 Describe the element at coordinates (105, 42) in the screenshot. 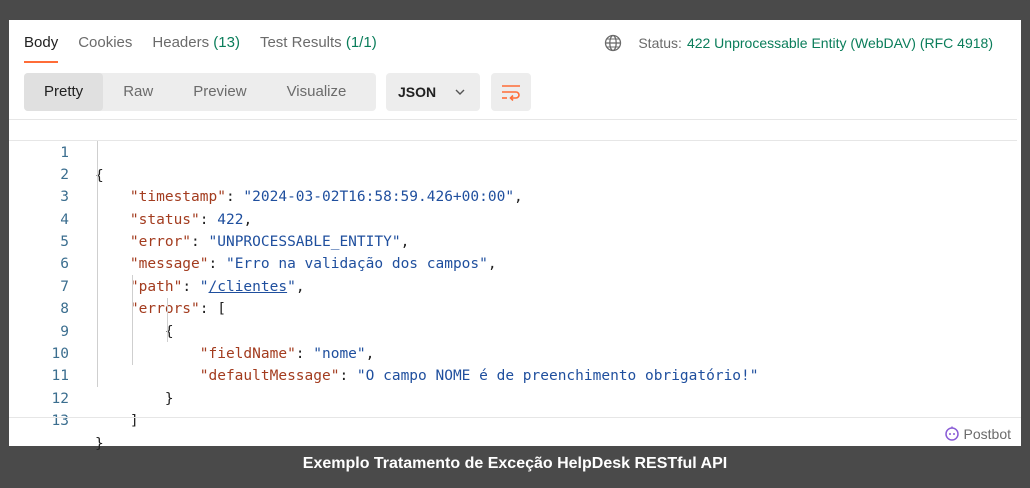

I see `tab-label: Cookies` at that location.